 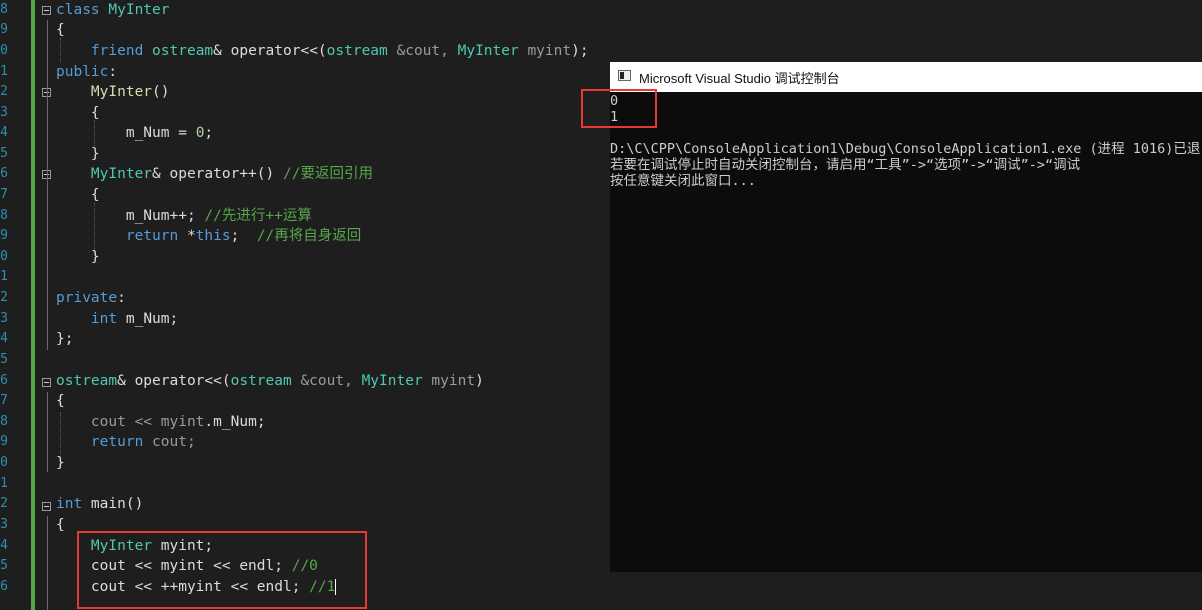 I want to click on code-token: this, so click(x=213, y=236).